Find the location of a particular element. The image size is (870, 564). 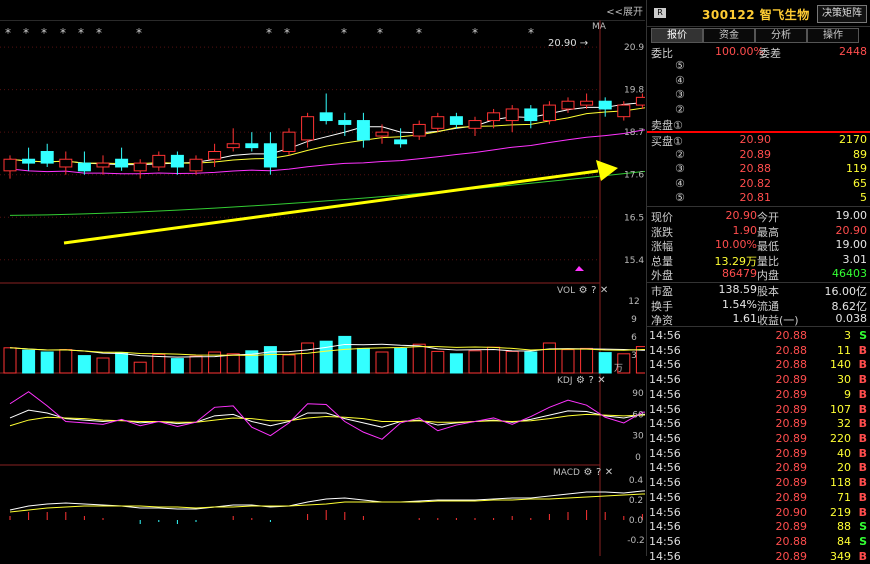

stat-label: 今开 is located at coordinates (768, 217).